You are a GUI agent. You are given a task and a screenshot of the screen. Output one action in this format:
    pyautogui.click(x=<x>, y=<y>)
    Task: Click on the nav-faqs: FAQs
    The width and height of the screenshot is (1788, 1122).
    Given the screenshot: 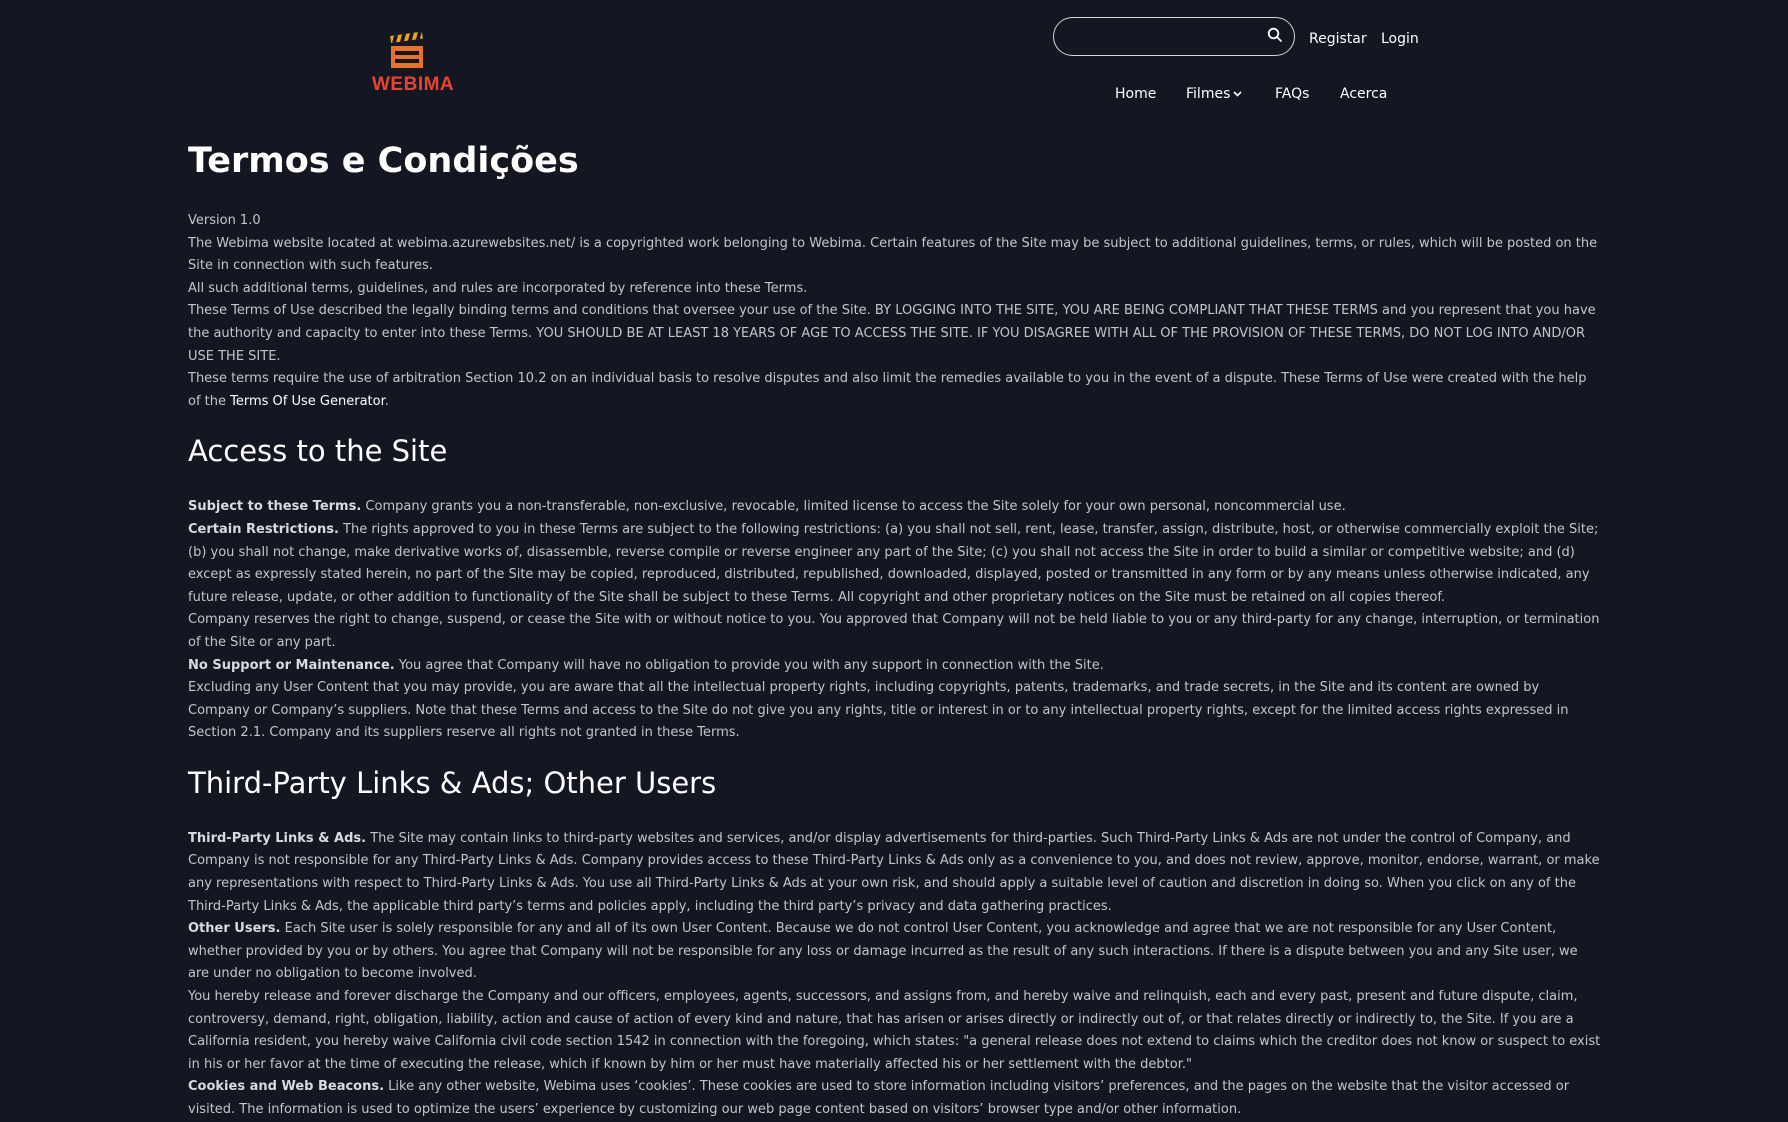 What is the action you would take?
    pyautogui.click(x=1292, y=94)
    